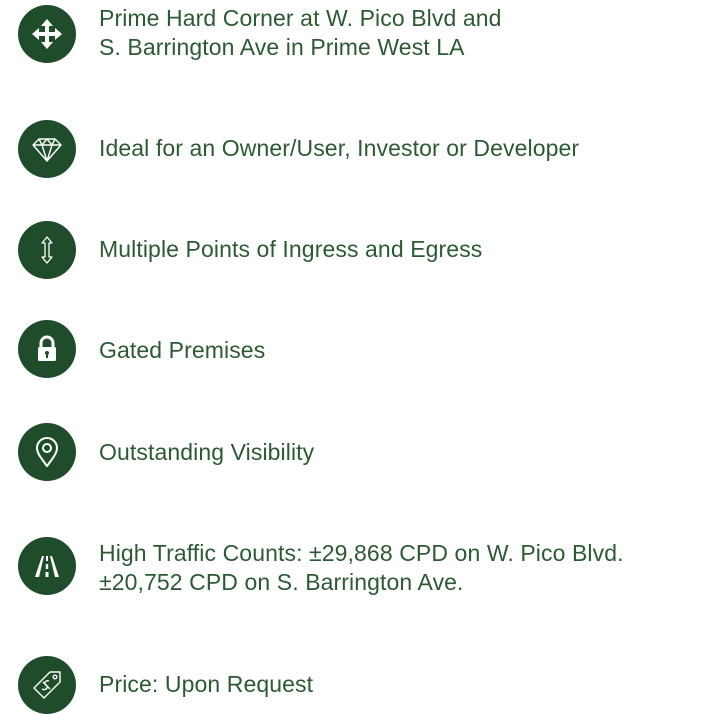  Describe the element at coordinates (47, 149) in the screenshot. I see `diamond-icon` at that location.